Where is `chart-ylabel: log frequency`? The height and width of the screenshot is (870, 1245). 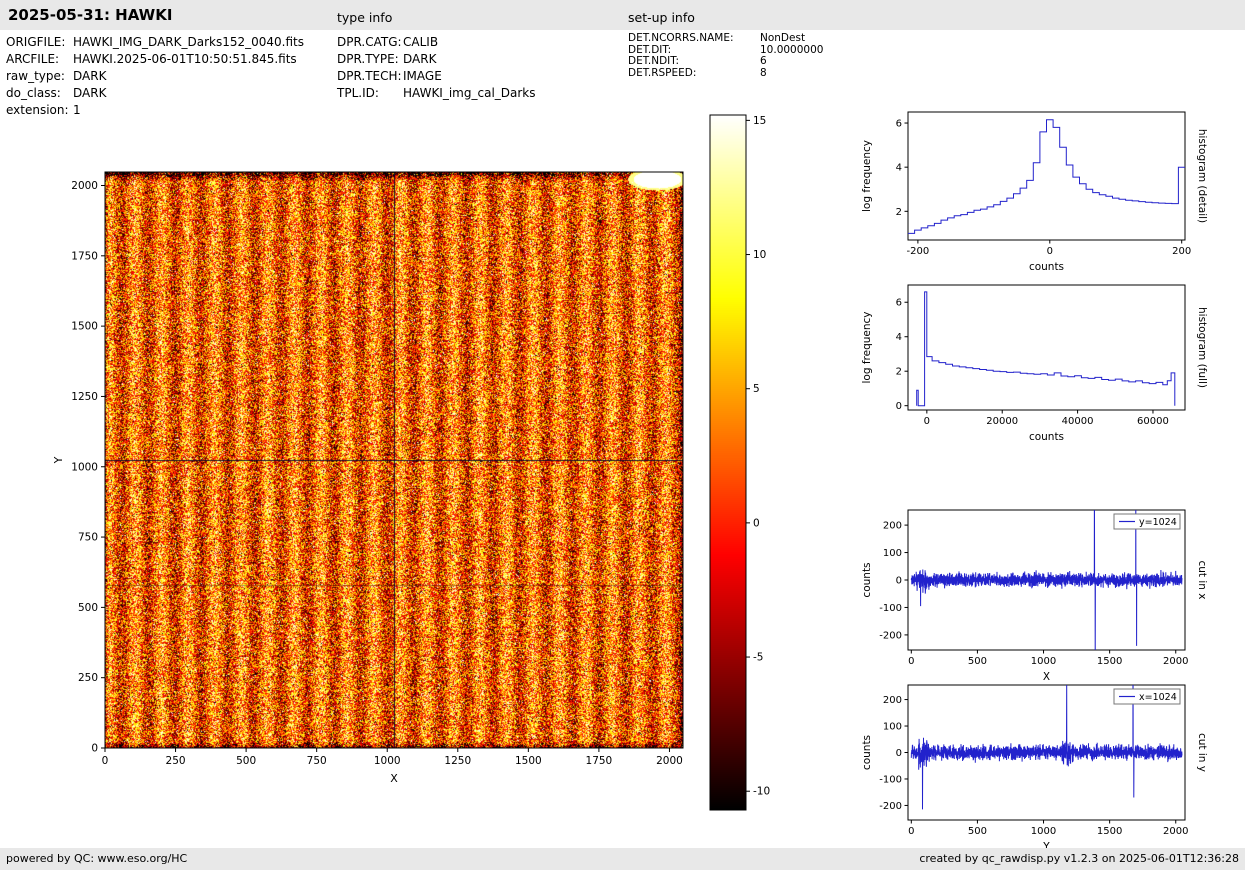 chart-ylabel: log frequency is located at coordinates (867, 176).